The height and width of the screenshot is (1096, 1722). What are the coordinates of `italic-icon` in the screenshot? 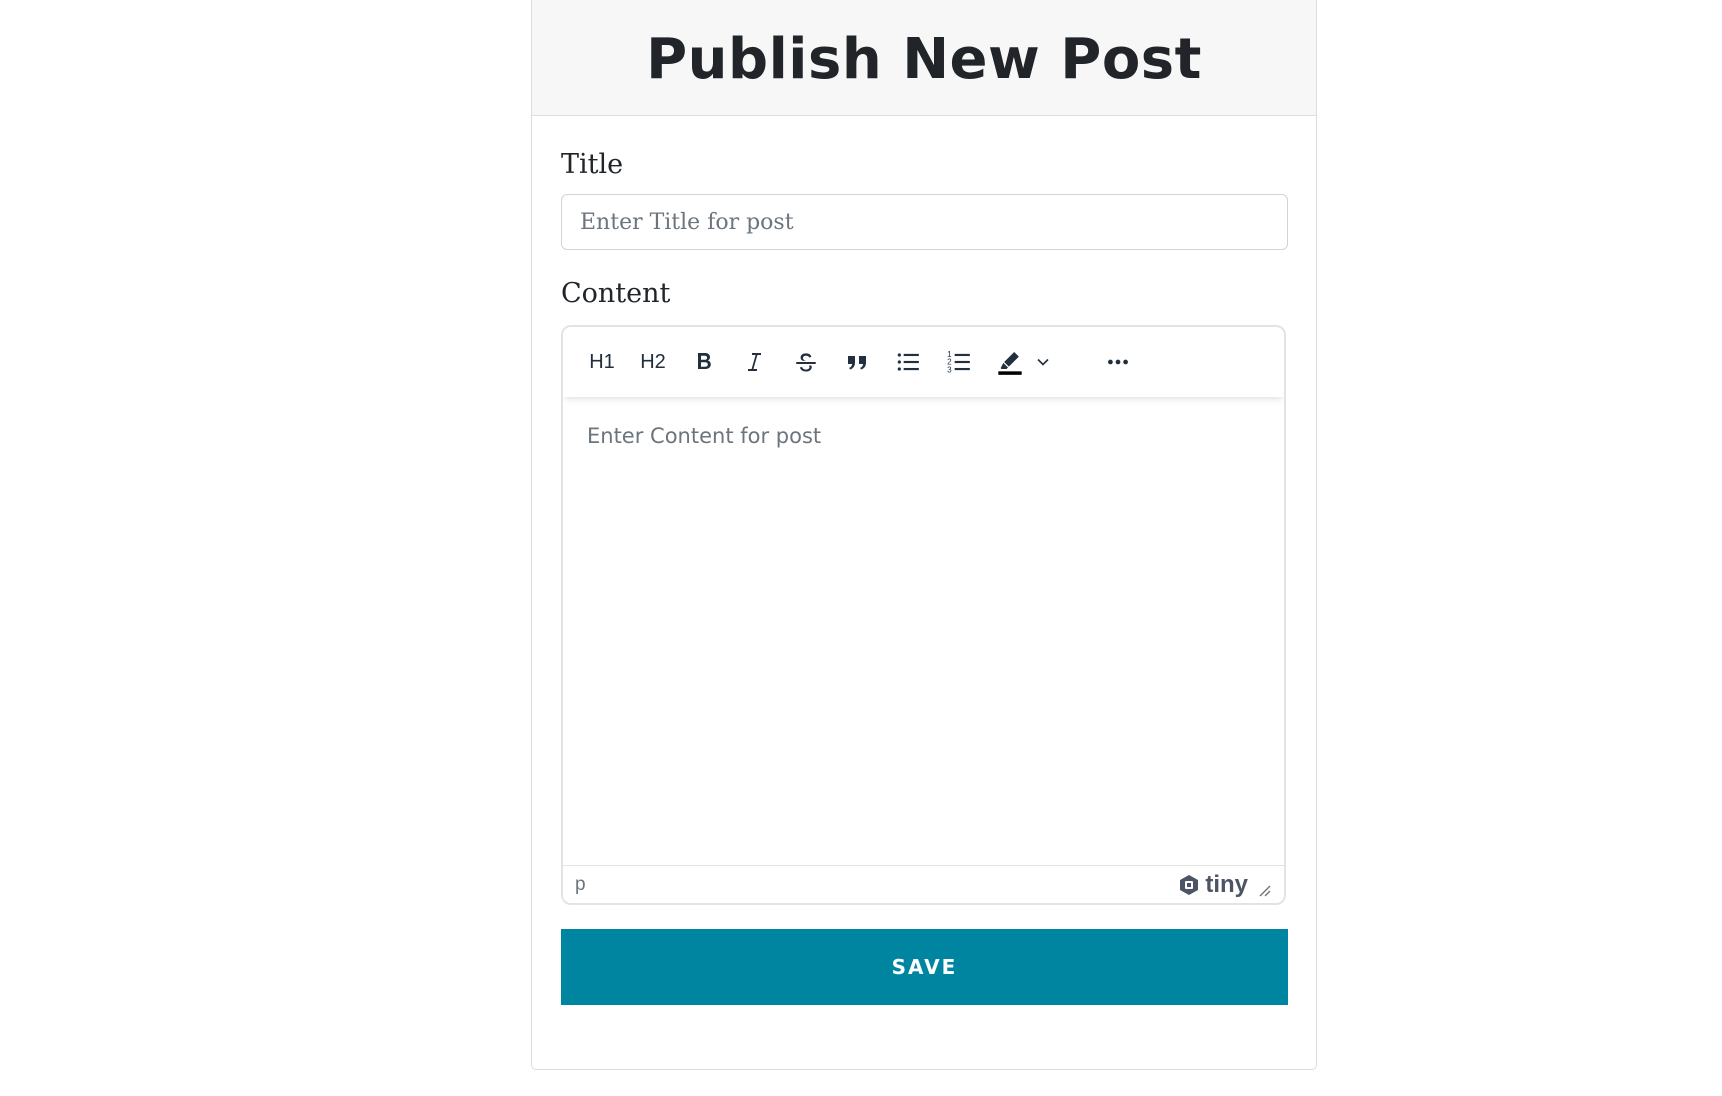 It's located at (754, 362).